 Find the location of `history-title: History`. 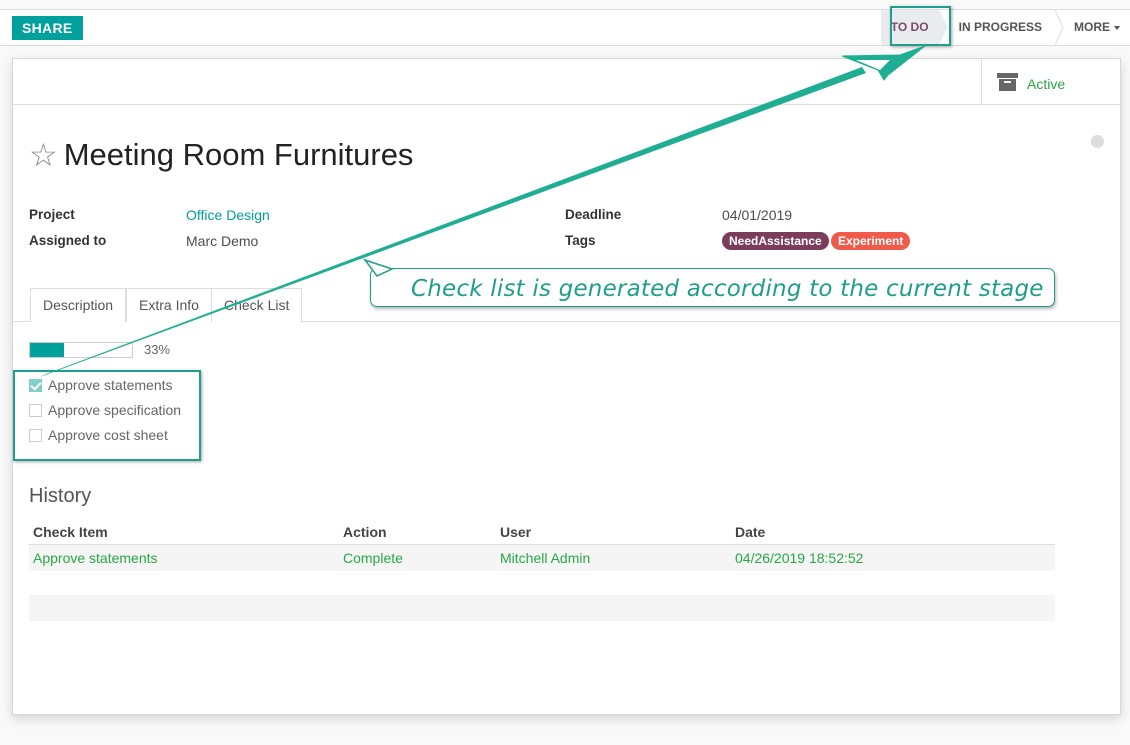

history-title: History is located at coordinates (60, 496).